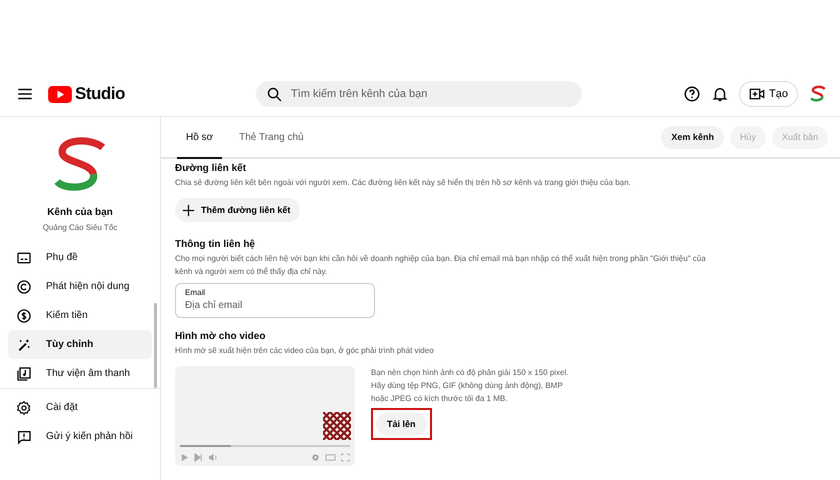 The height and width of the screenshot is (480, 840). I want to click on channel-name: Quảng Cáo Siêu Tốc, so click(80, 227).